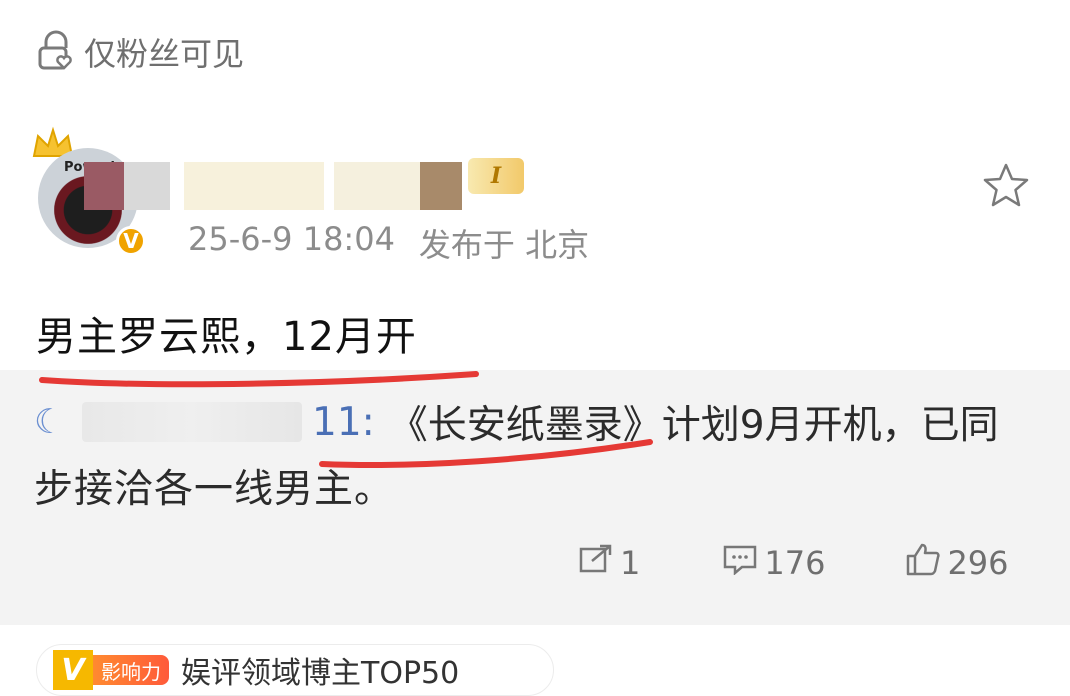  What do you see at coordinates (291, 239) in the screenshot?
I see `post-timestamp: 25-6-9 18:04` at bounding box center [291, 239].